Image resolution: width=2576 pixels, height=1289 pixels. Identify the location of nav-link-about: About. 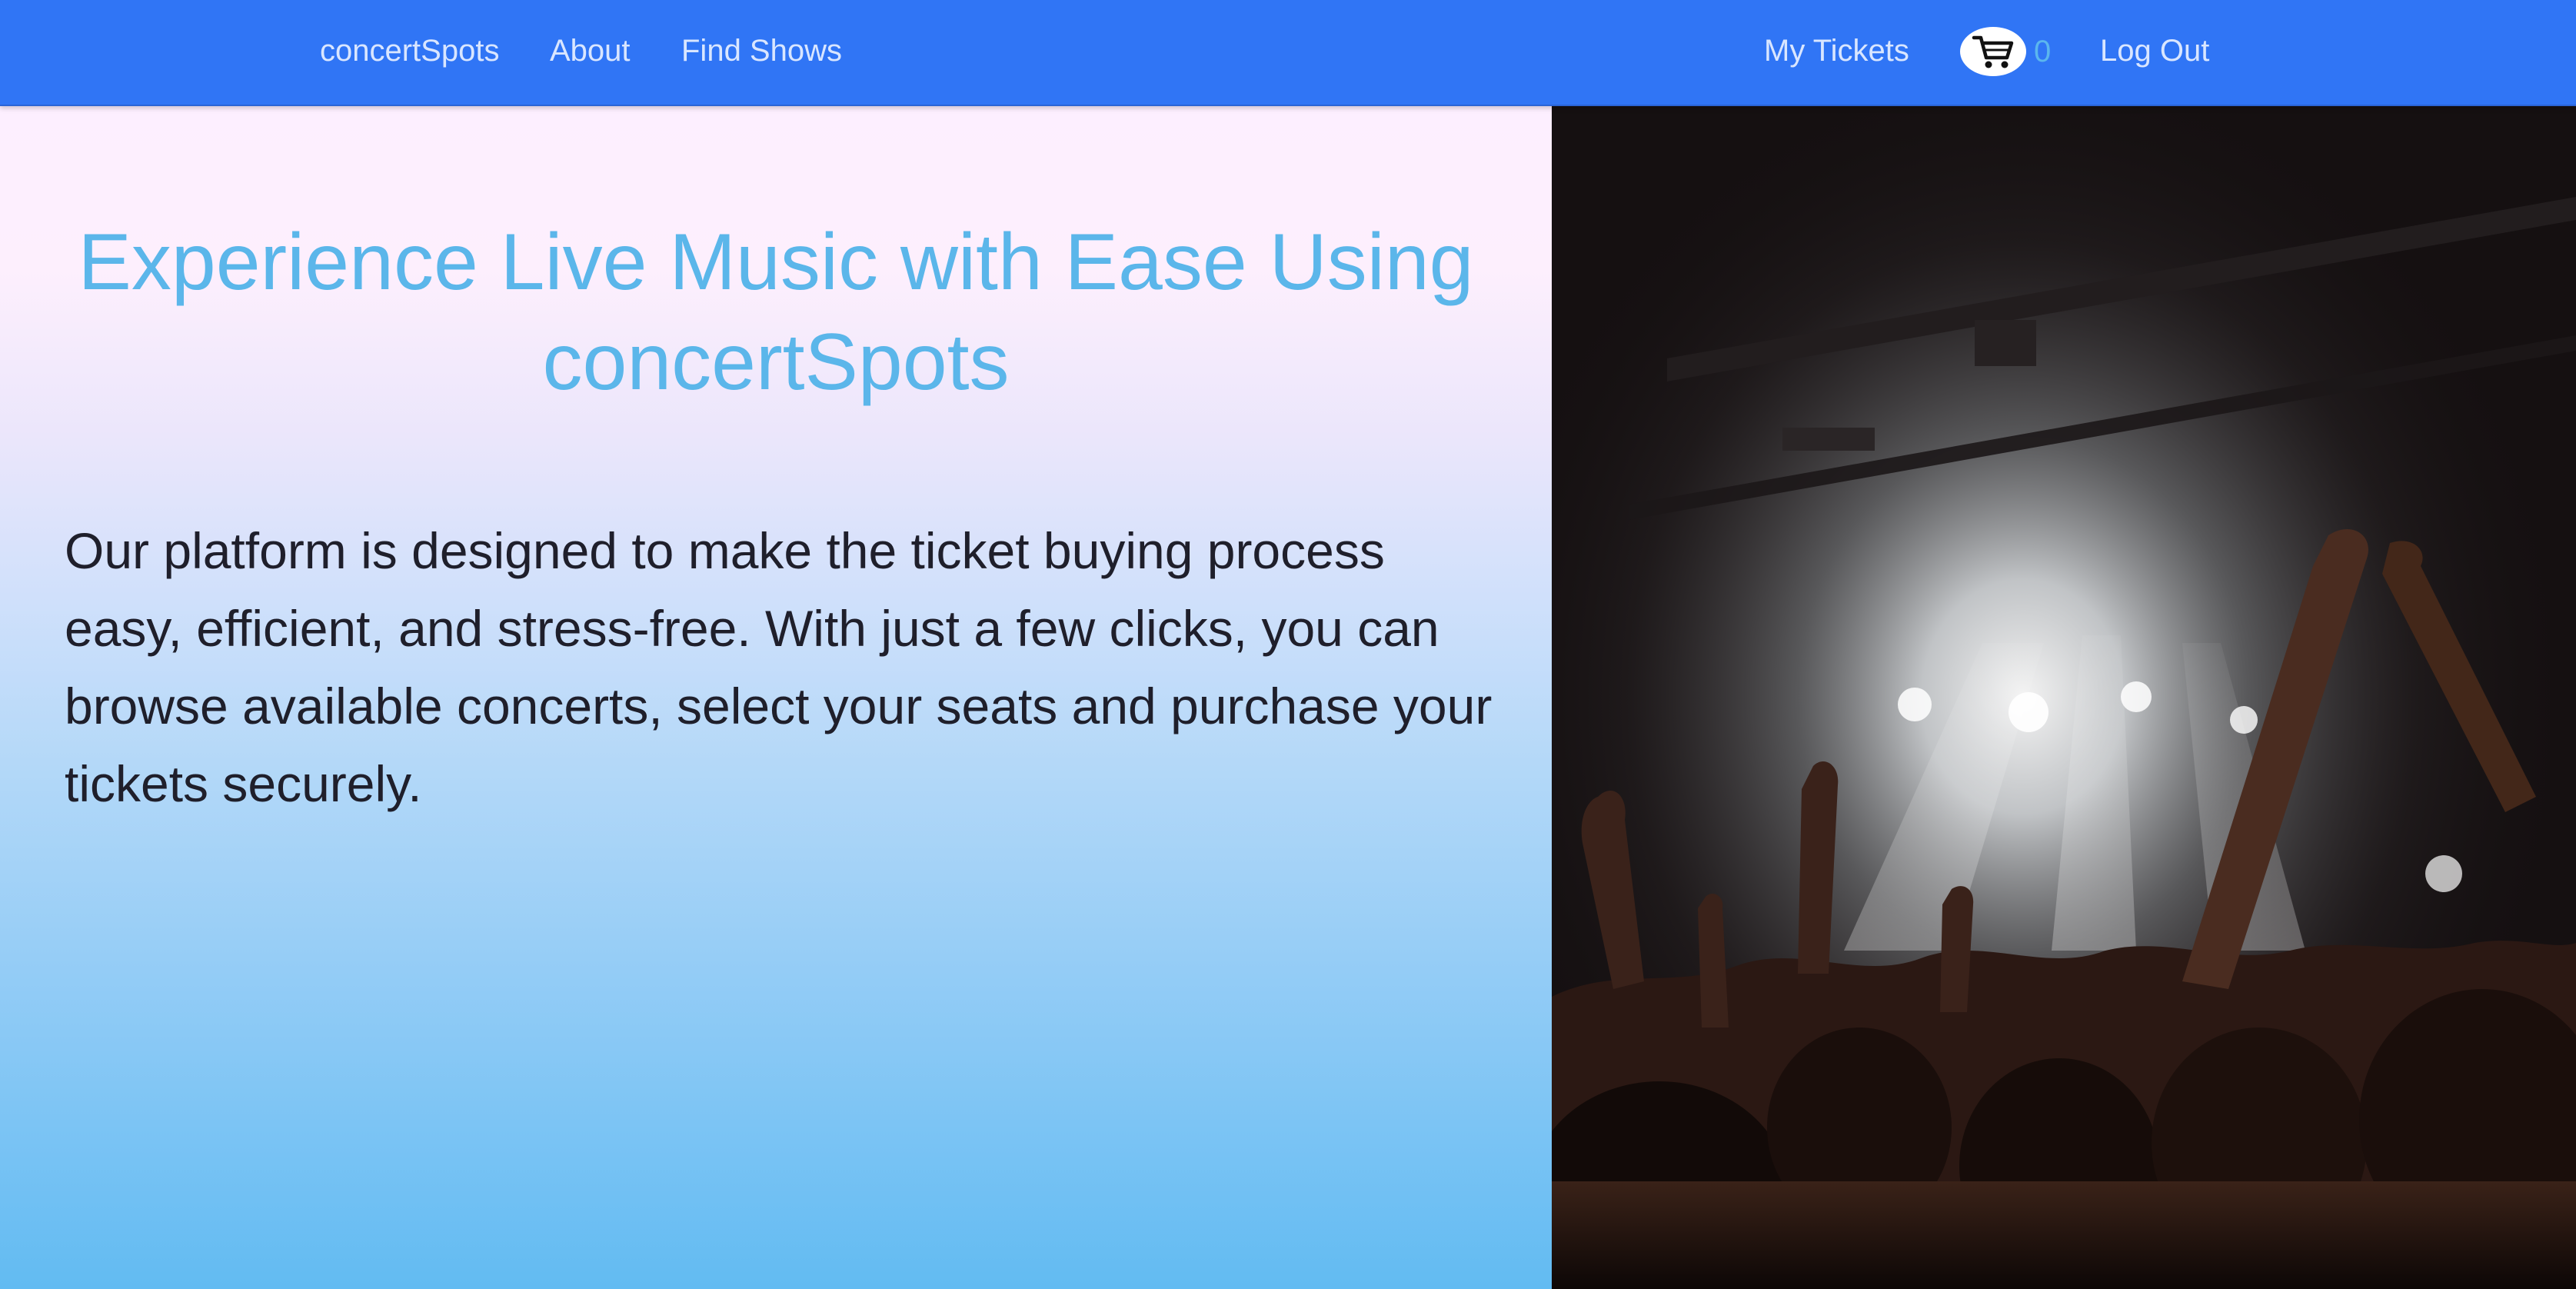
(590, 51).